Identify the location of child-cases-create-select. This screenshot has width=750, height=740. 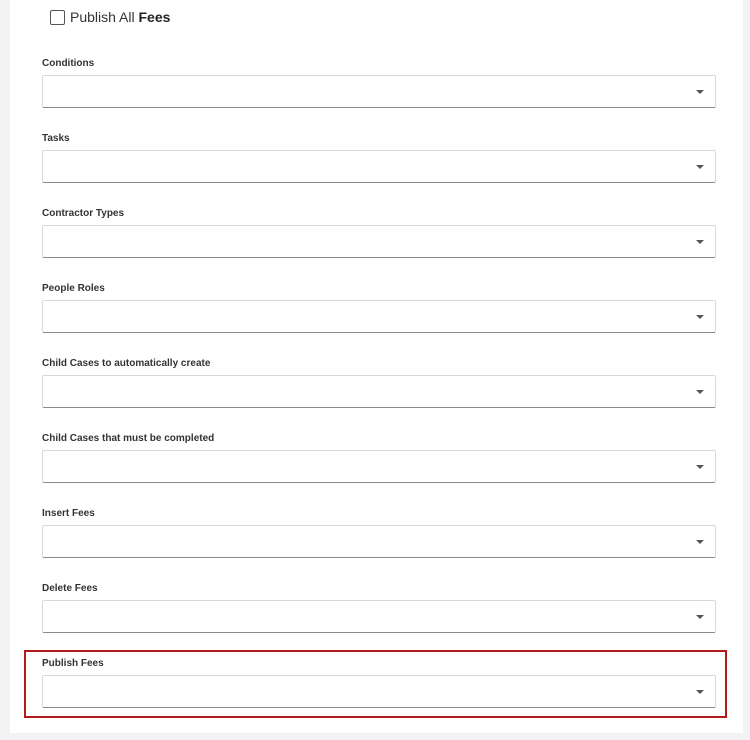
(379, 391).